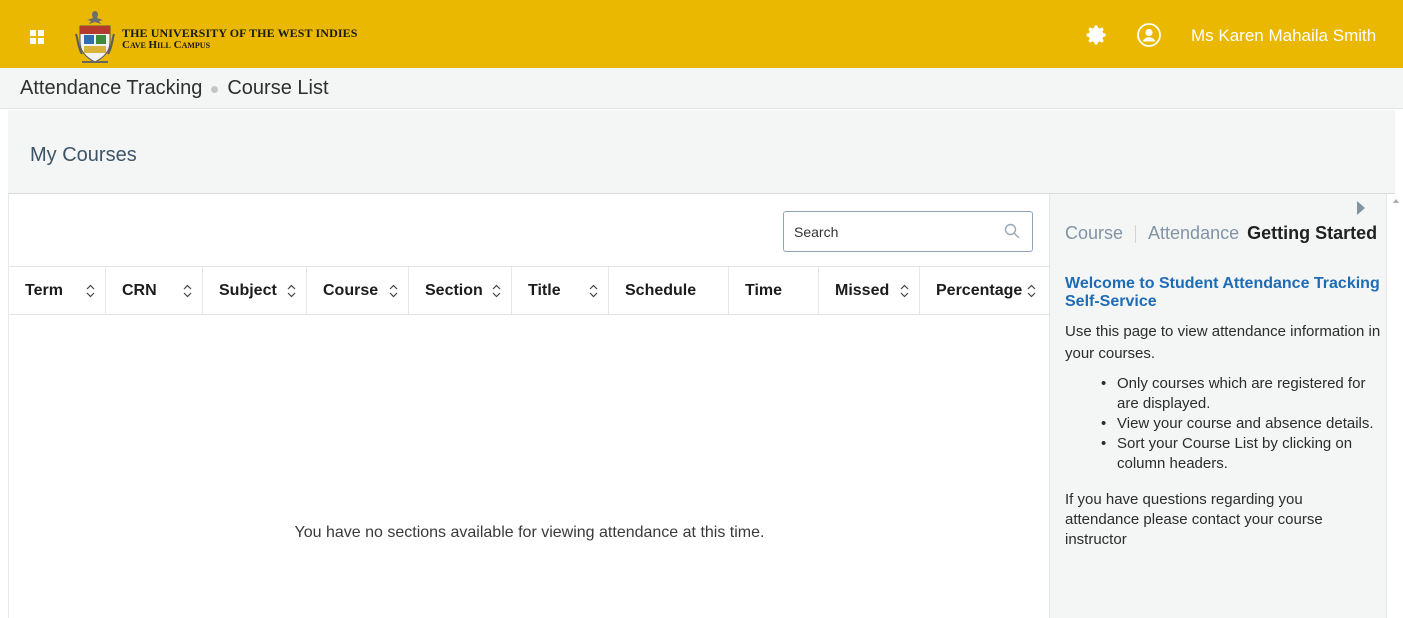  What do you see at coordinates (884, 231) in the screenshot?
I see `search-input` at bounding box center [884, 231].